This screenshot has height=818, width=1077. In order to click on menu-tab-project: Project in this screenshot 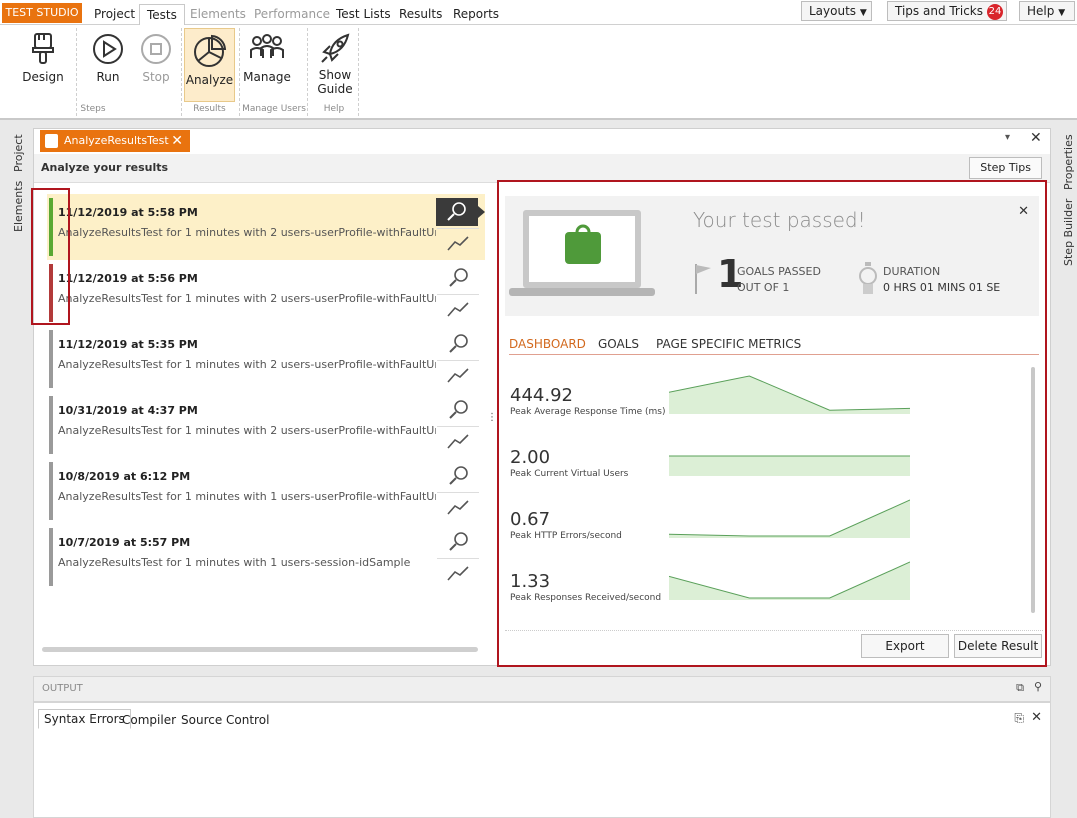, I will do `click(114, 14)`.